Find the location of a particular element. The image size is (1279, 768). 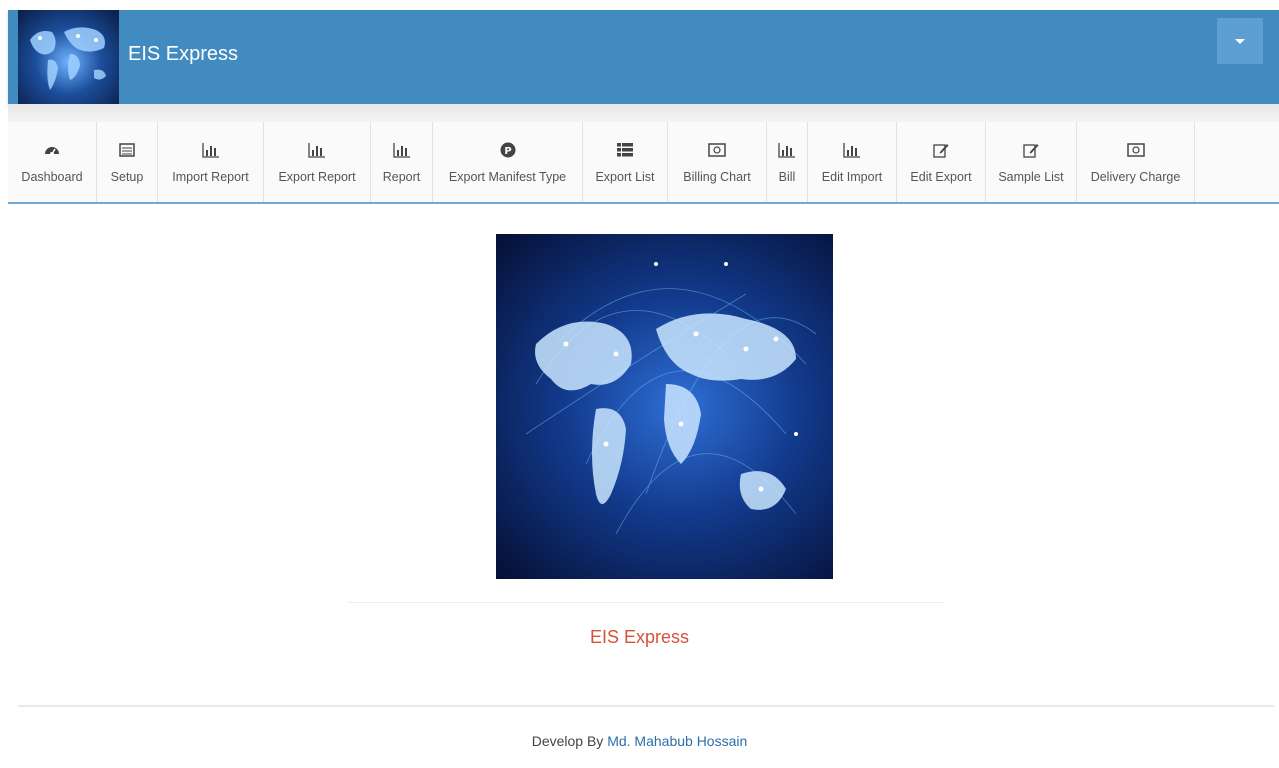

content-divider is located at coordinates (646, 602).